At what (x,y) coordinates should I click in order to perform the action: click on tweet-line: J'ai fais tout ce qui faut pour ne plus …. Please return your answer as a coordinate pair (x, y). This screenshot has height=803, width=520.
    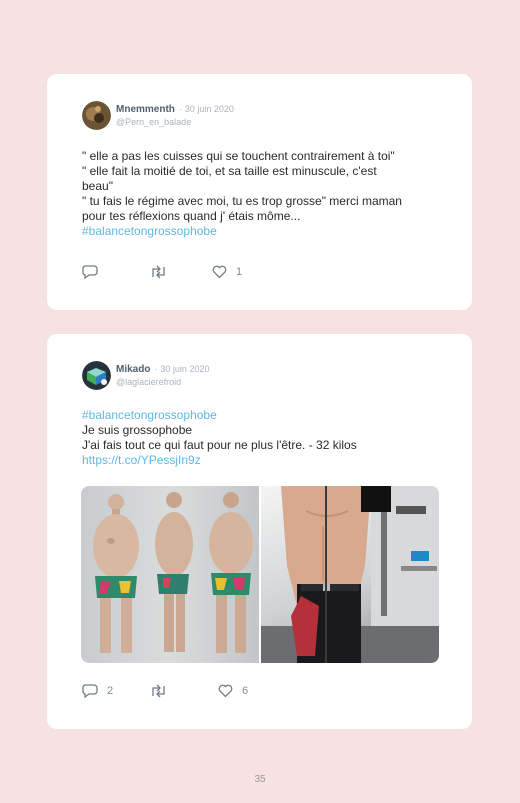
    Looking at the image, I should click on (219, 445).